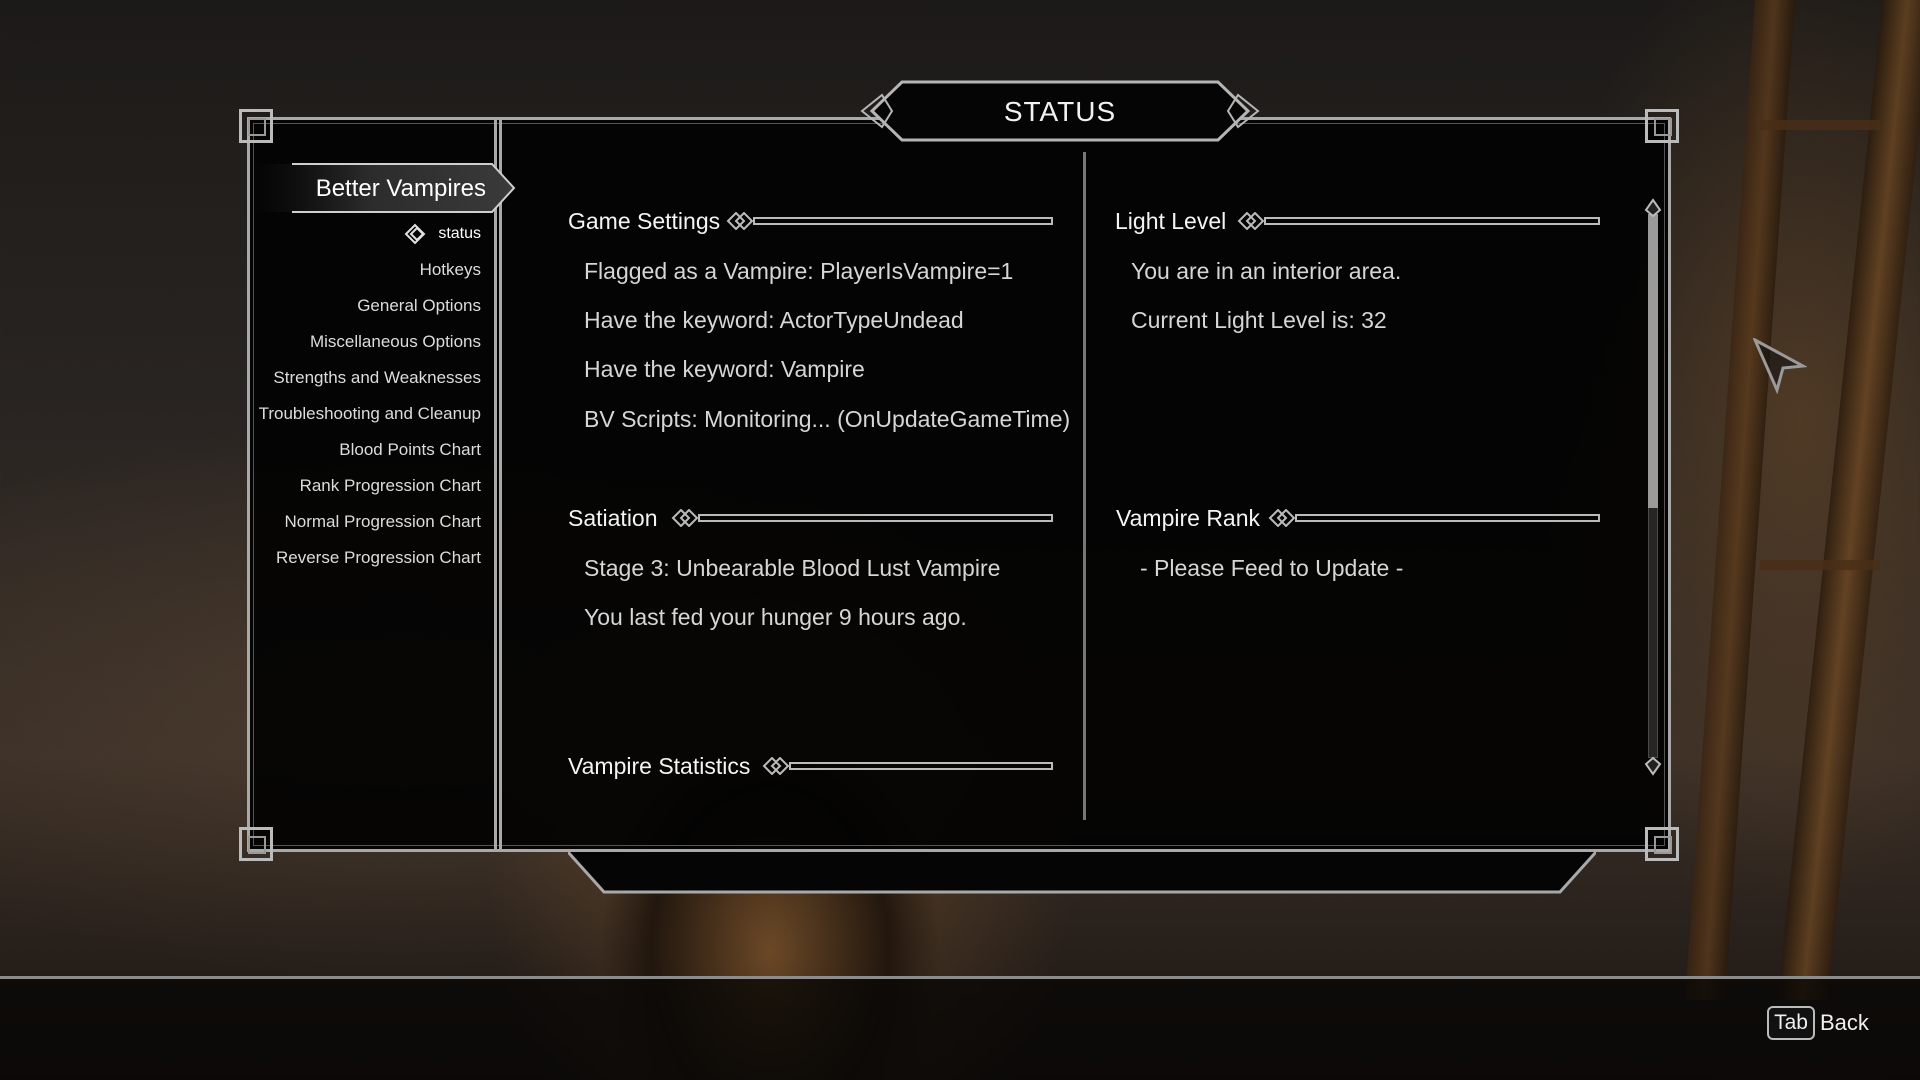 The image size is (1920, 1080). I want to click on section-light-level: Light Level, so click(1358, 221).